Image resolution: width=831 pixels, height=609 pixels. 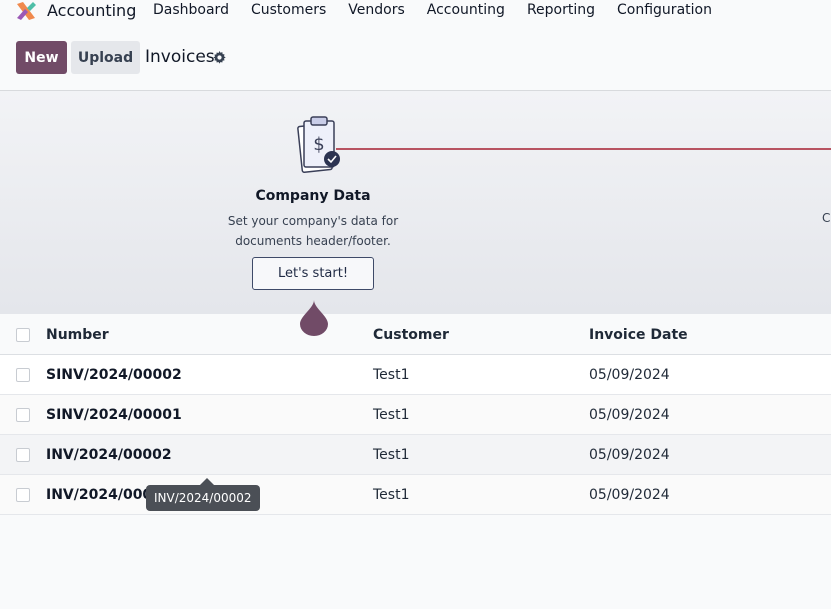 What do you see at coordinates (826, 218) in the screenshot?
I see `next-step-description-partial: C` at bounding box center [826, 218].